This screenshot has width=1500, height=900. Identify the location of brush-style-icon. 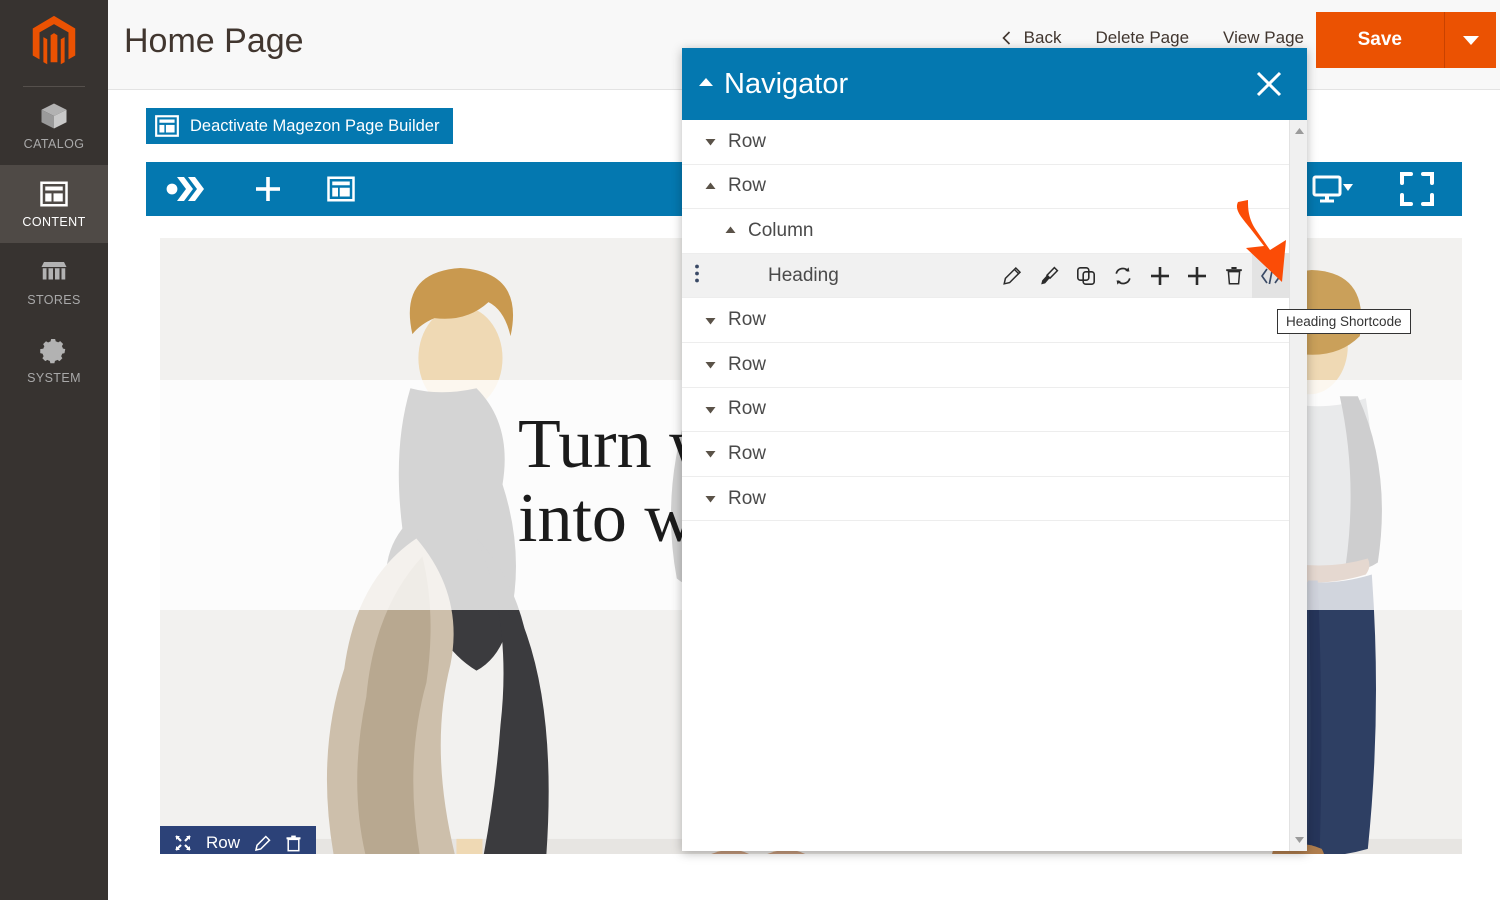
(1048, 275).